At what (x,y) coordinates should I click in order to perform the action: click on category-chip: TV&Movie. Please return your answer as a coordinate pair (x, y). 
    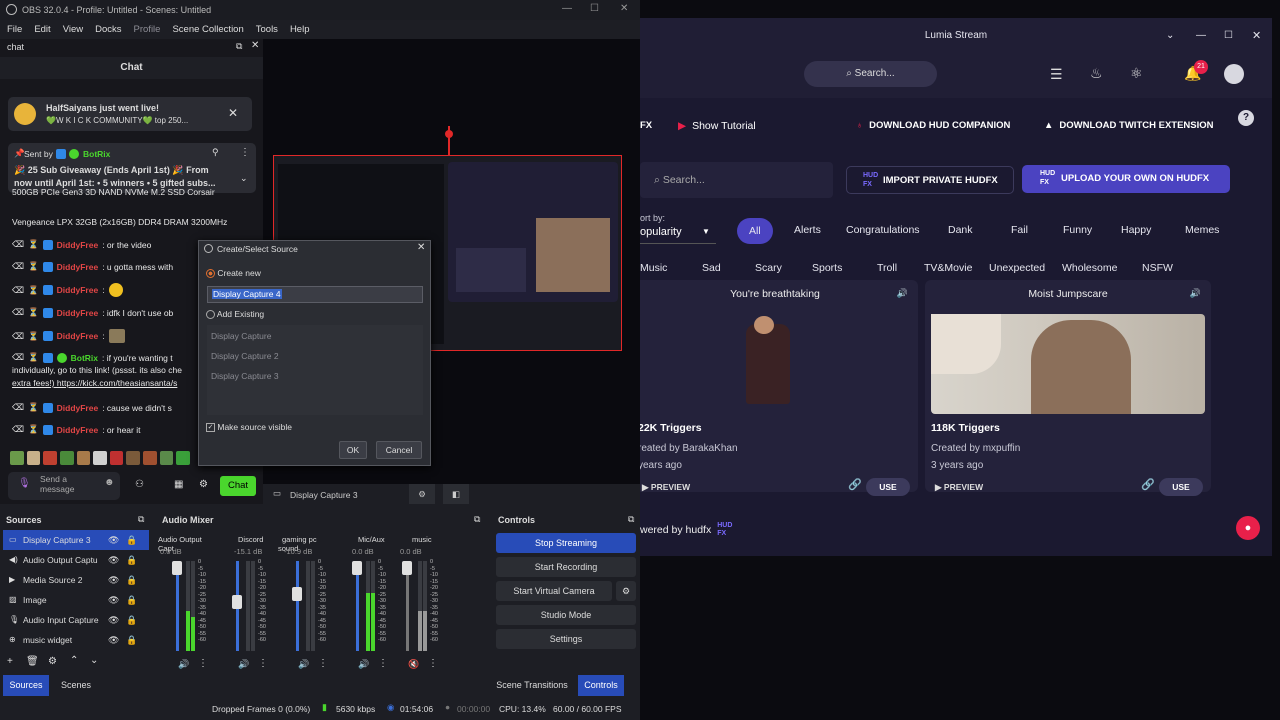
    Looking at the image, I should click on (948, 268).